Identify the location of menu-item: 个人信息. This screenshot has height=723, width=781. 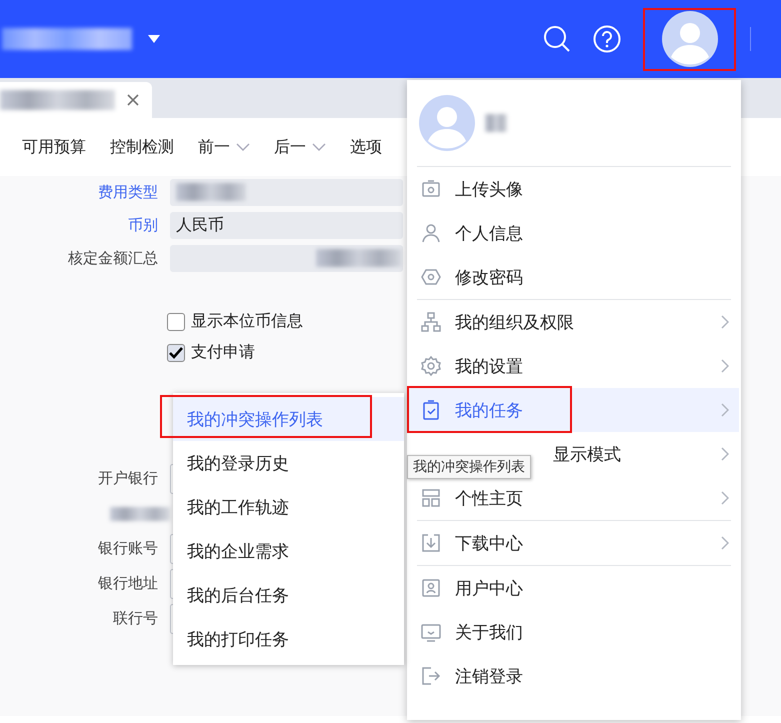
(573, 233).